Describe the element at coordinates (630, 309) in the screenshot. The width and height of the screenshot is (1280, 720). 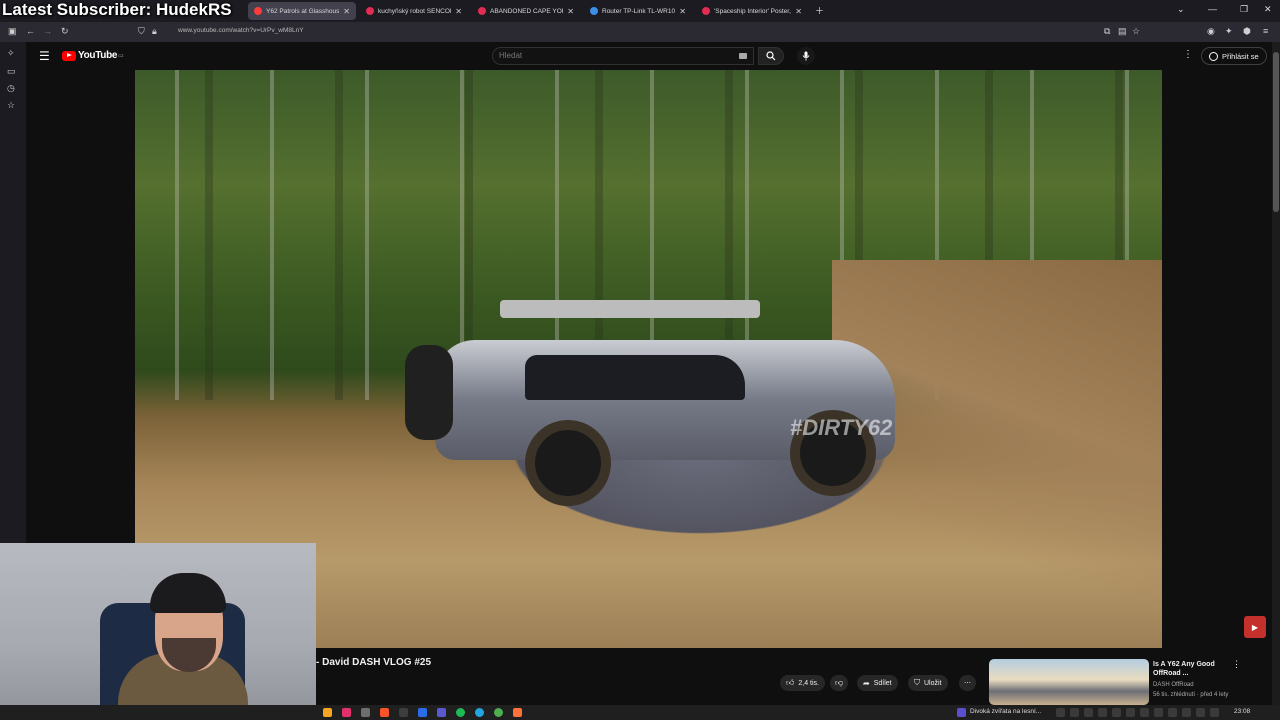
I see `roof-rack` at that location.